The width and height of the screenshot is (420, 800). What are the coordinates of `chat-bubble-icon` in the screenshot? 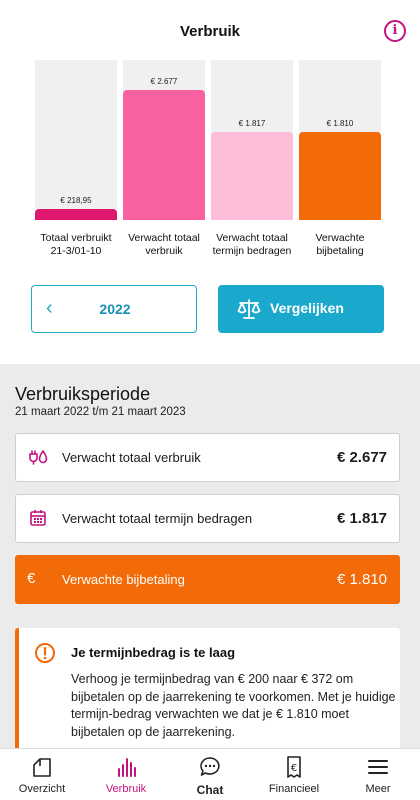 It's located at (210, 766).